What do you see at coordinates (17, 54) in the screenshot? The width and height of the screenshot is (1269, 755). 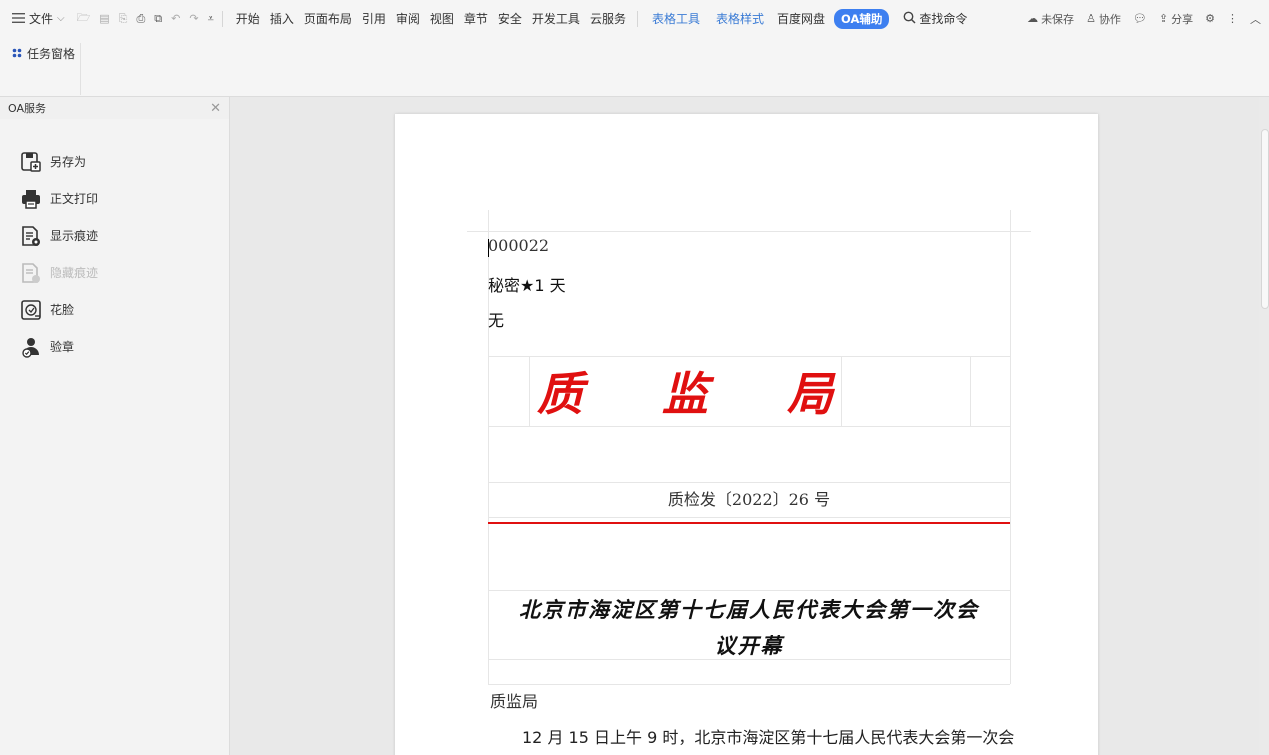 I see `grid-dots-icon` at bounding box center [17, 54].